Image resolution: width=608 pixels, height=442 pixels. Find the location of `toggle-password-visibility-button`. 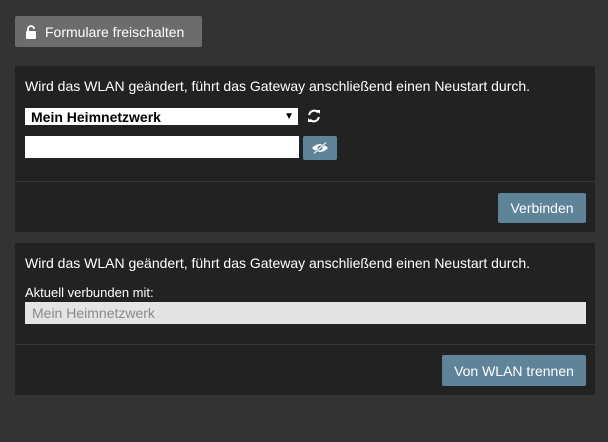

toggle-password-visibility-button is located at coordinates (320, 148).